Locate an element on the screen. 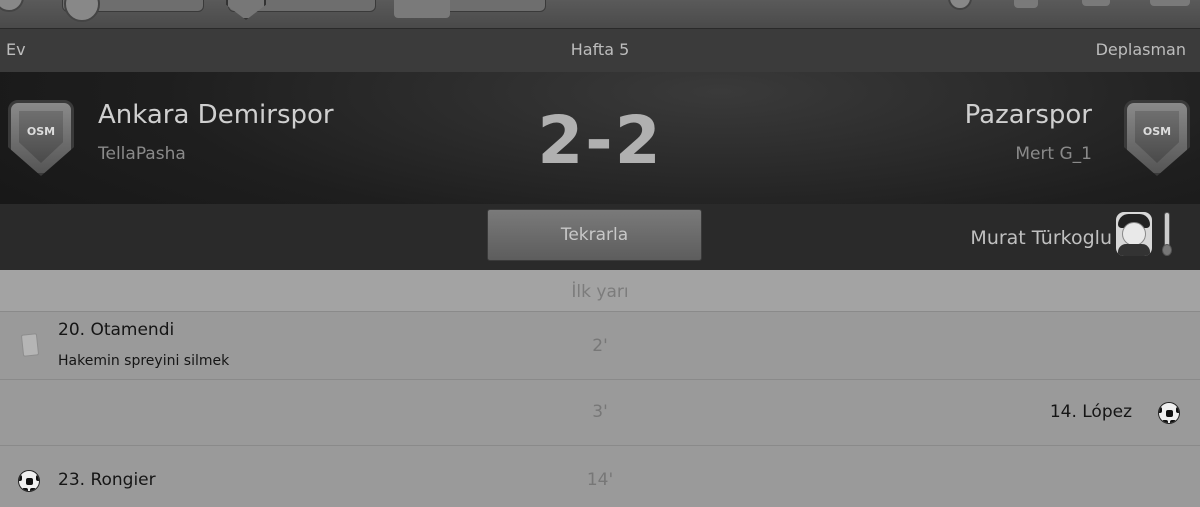 This screenshot has width=1200, height=507. event-row: 3' 14. López is located at coordinates (600, 412).